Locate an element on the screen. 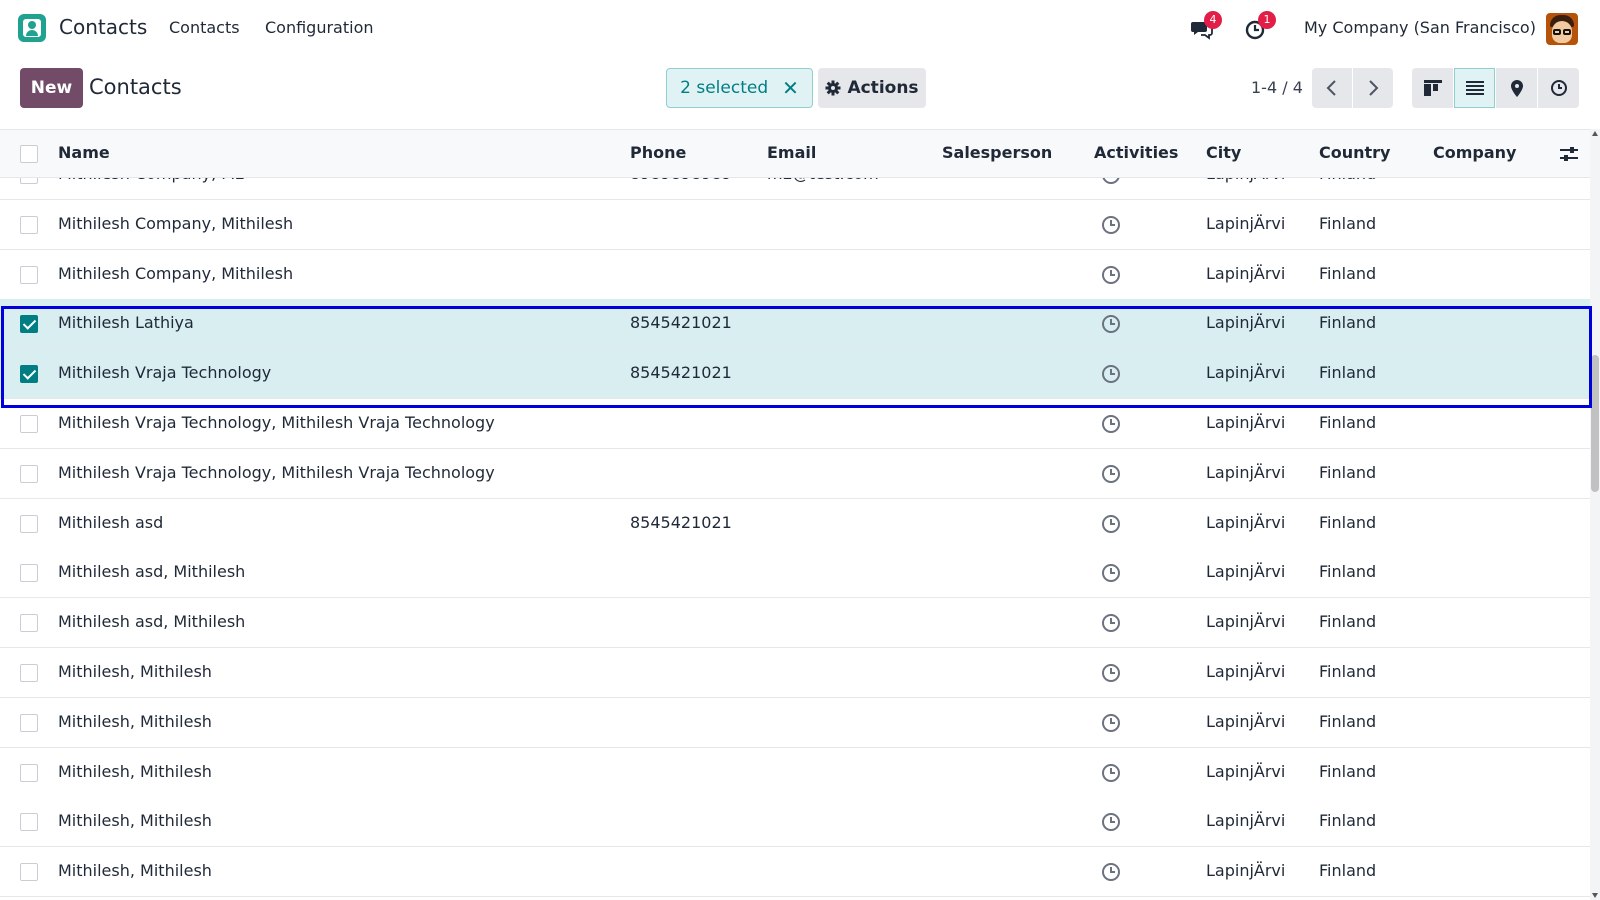  scroll-down-arrow-icon is located at coordinates (1595, 895).